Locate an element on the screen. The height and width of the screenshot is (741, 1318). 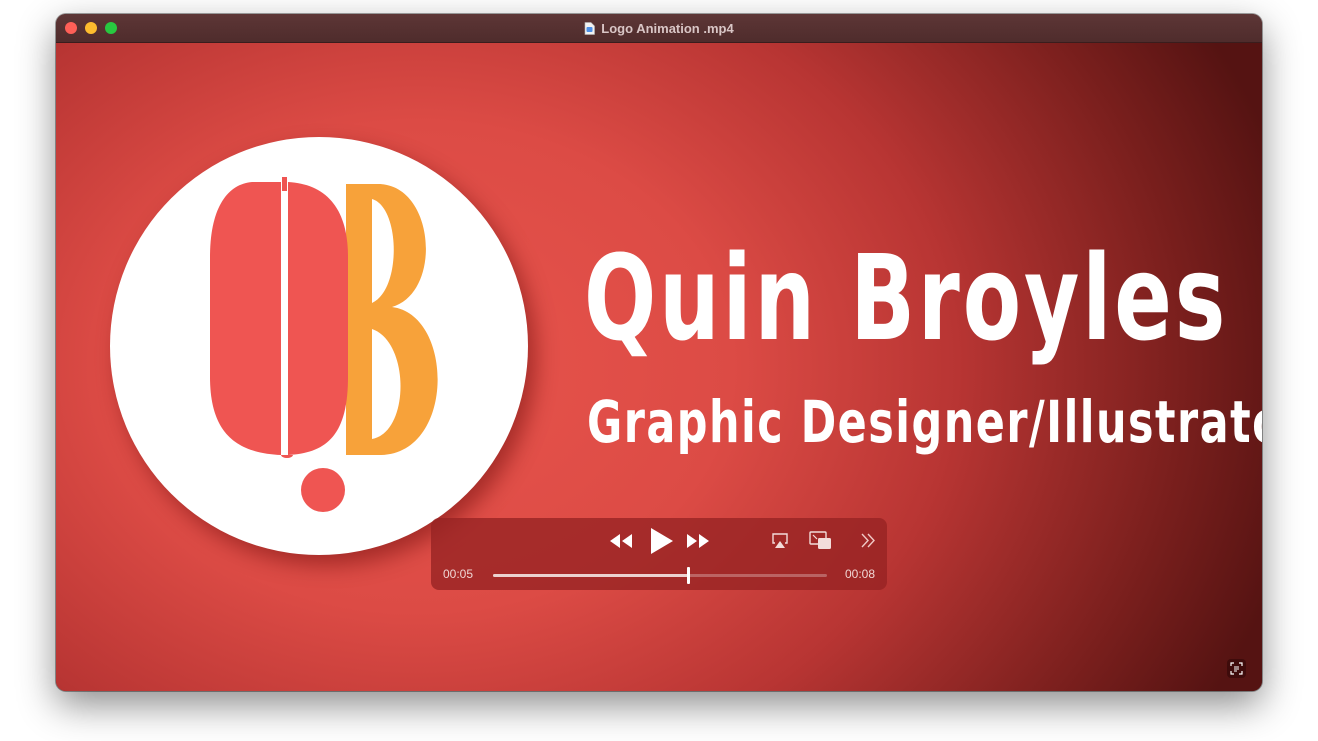
scrubber-handle is located at coordinates (688, 575).